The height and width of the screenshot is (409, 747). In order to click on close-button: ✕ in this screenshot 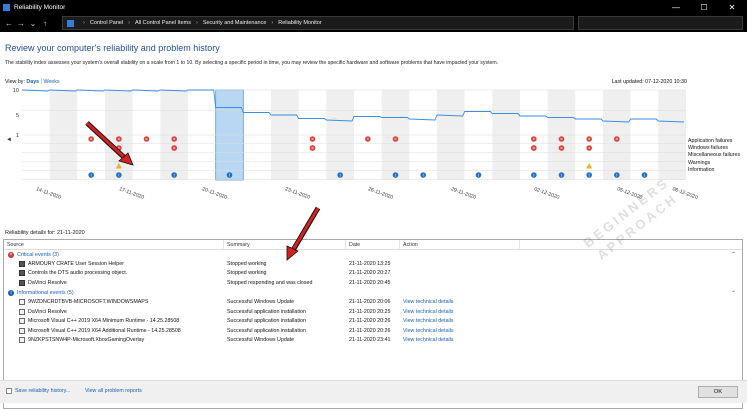, I will do `click(732, 7)`.